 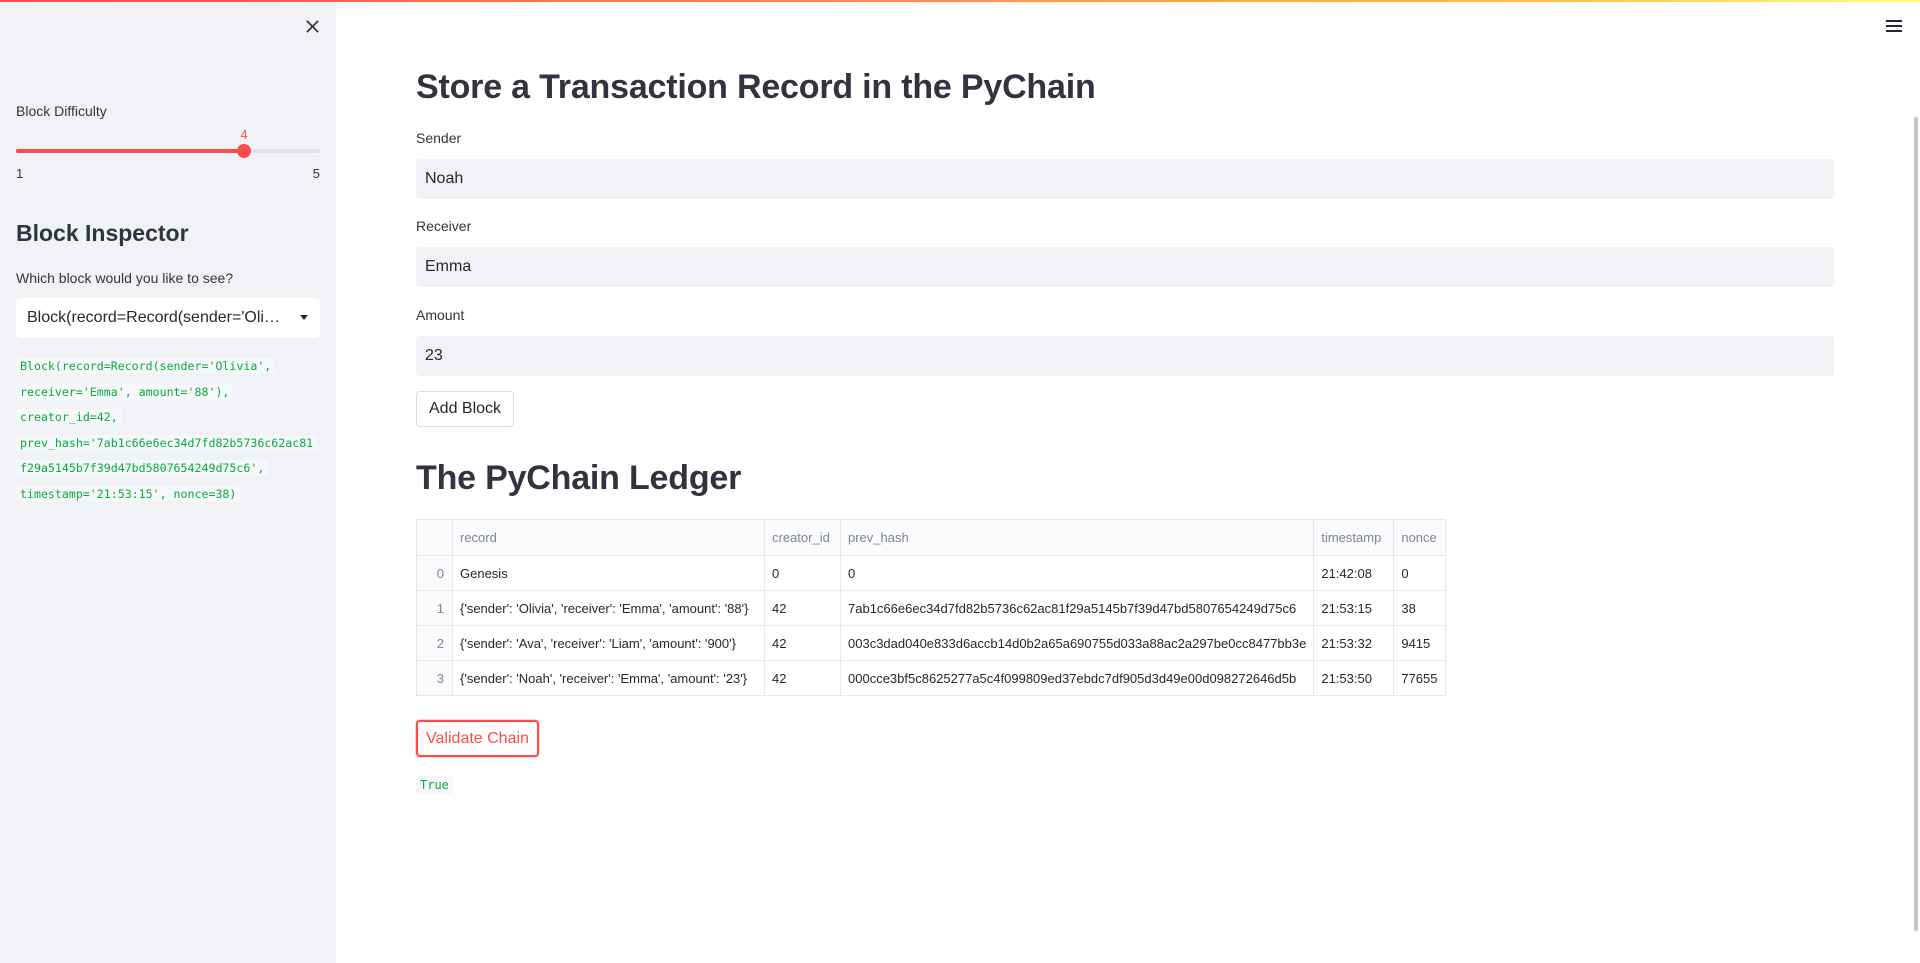 What do you see at coordinates (128, 493) in the screenshot?
I see `code-line: timestamp='21:53:15', nonce=38)` at bounding box center [128, 493].